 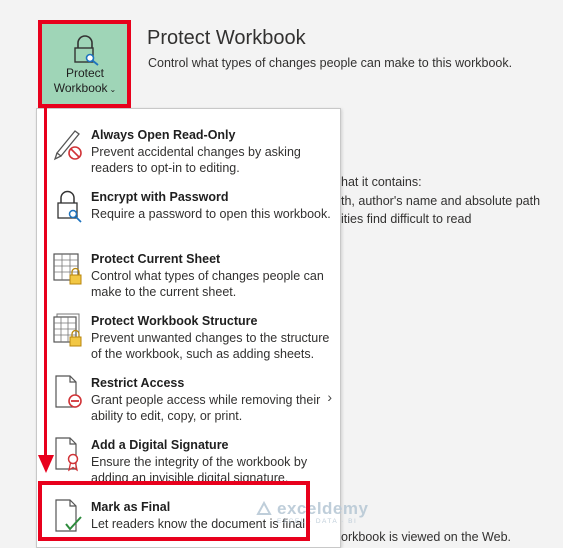 I want to click on document-restricted-icon, so click(x=68, y=391).